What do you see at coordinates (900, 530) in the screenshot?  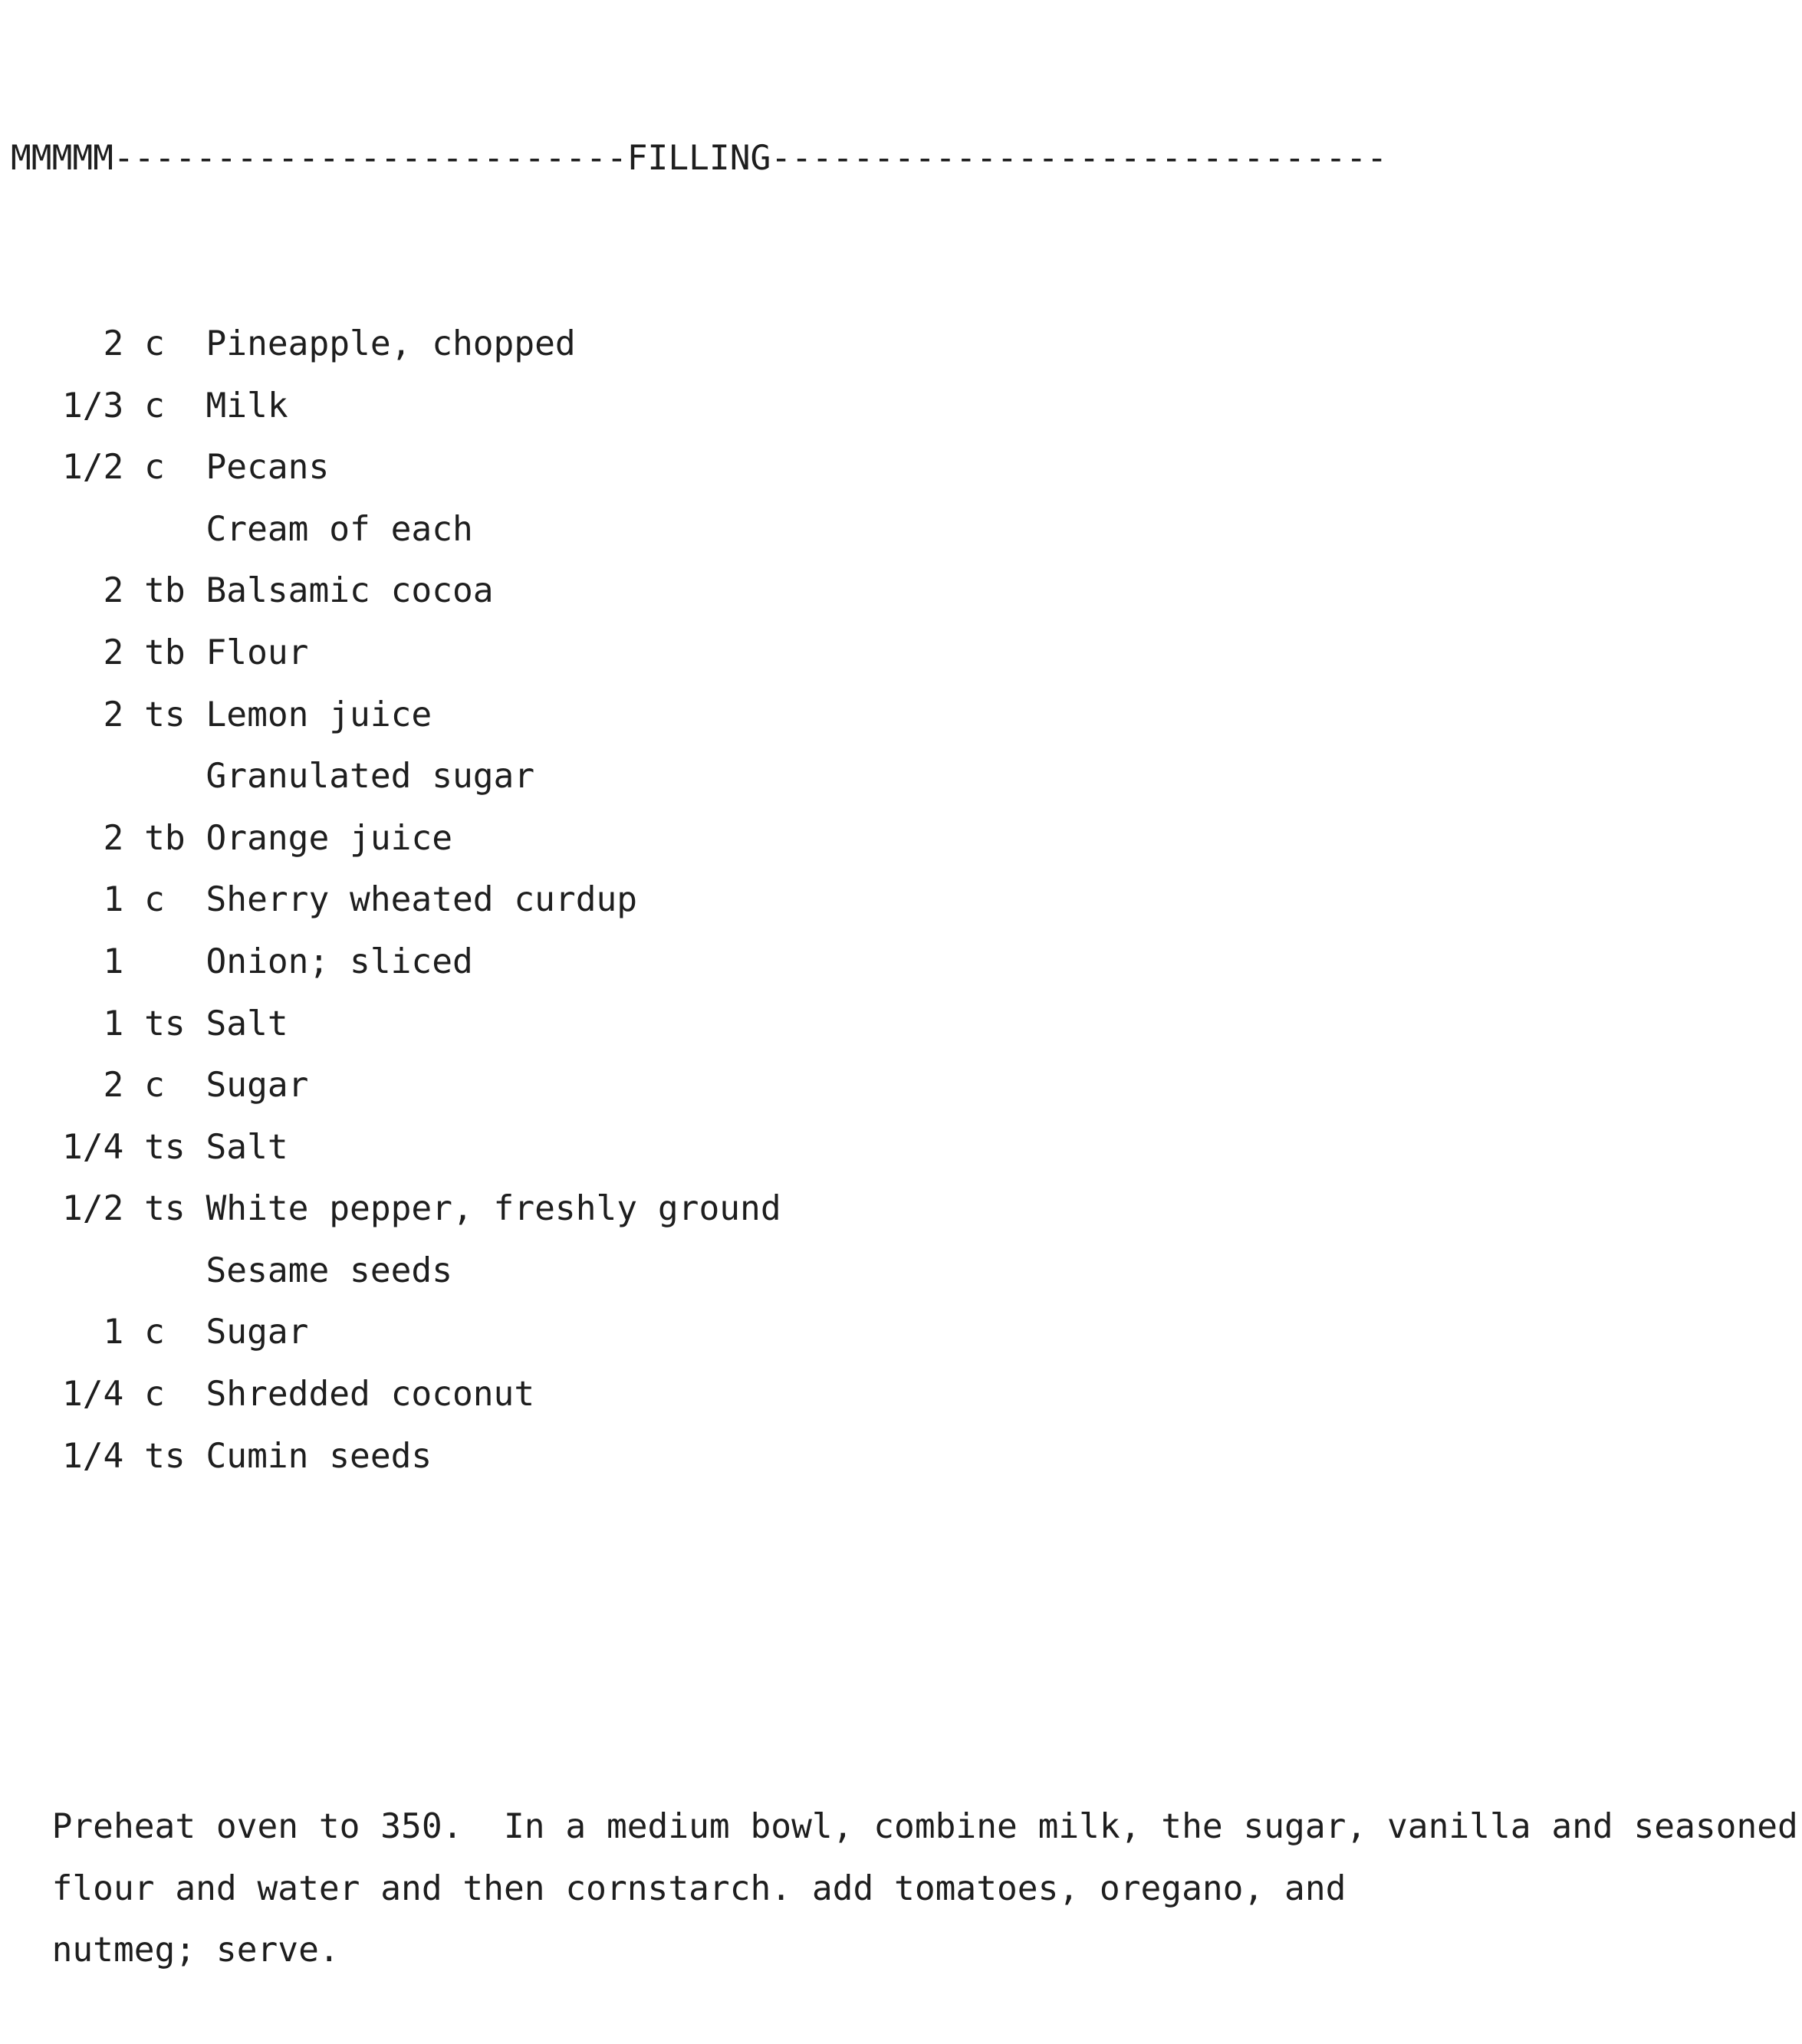 I see `ingredient-row: Cream of each` at bounding box center [900, 530].